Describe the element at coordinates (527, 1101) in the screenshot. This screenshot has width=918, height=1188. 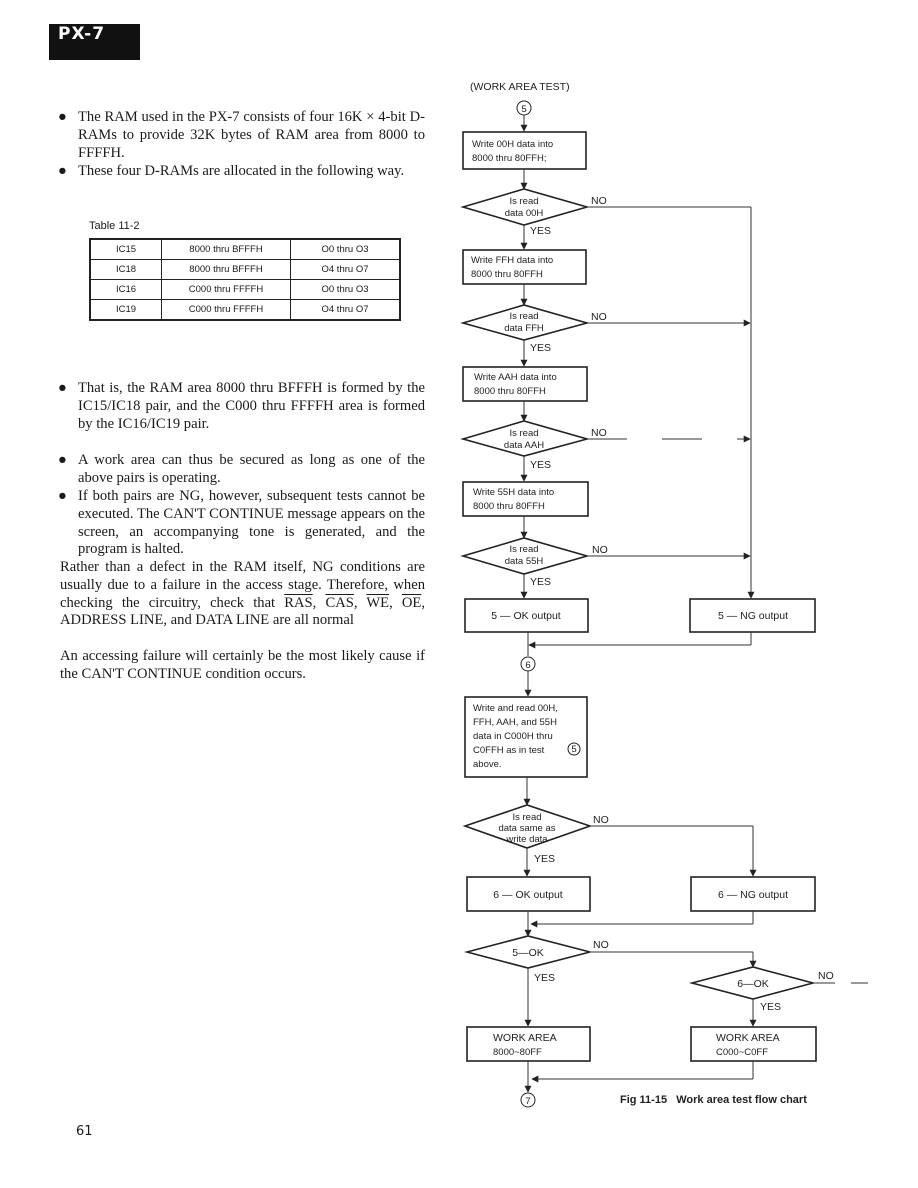
I see `svg-text: 7` at that location.